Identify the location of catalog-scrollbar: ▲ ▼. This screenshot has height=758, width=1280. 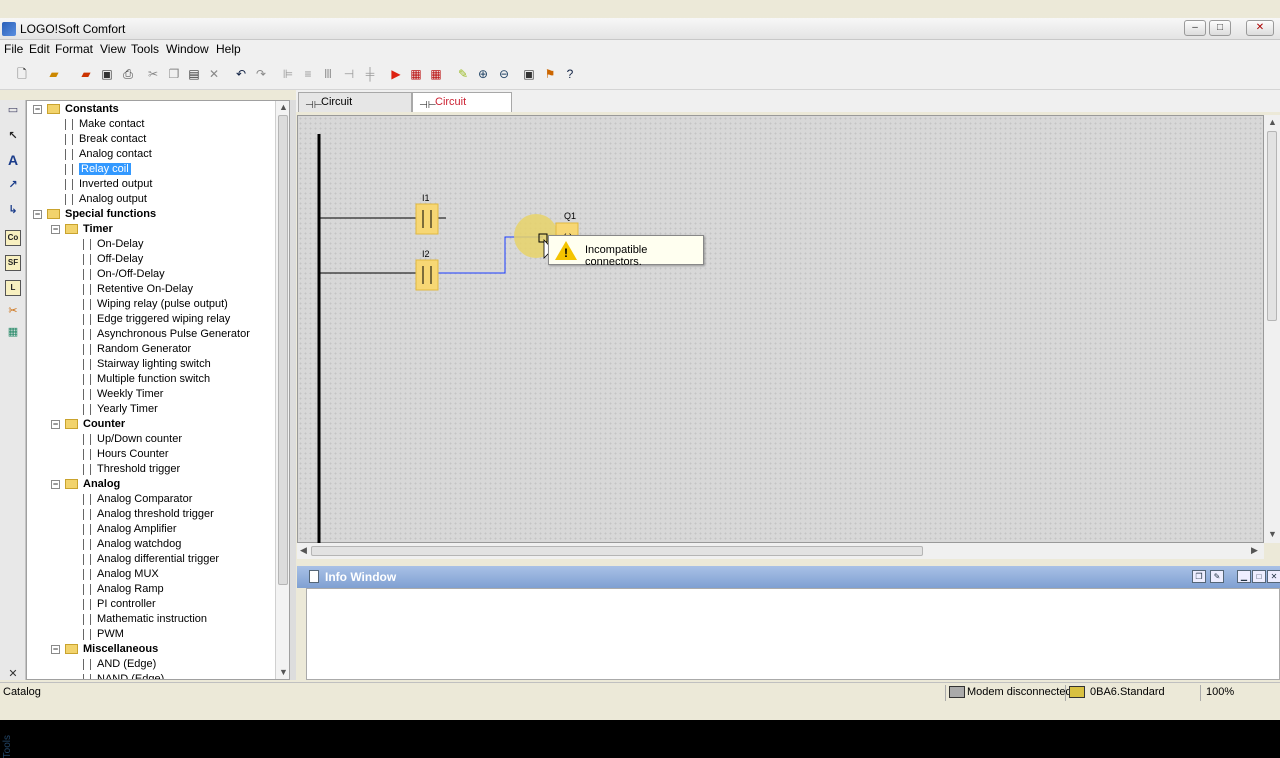
(282, 390).